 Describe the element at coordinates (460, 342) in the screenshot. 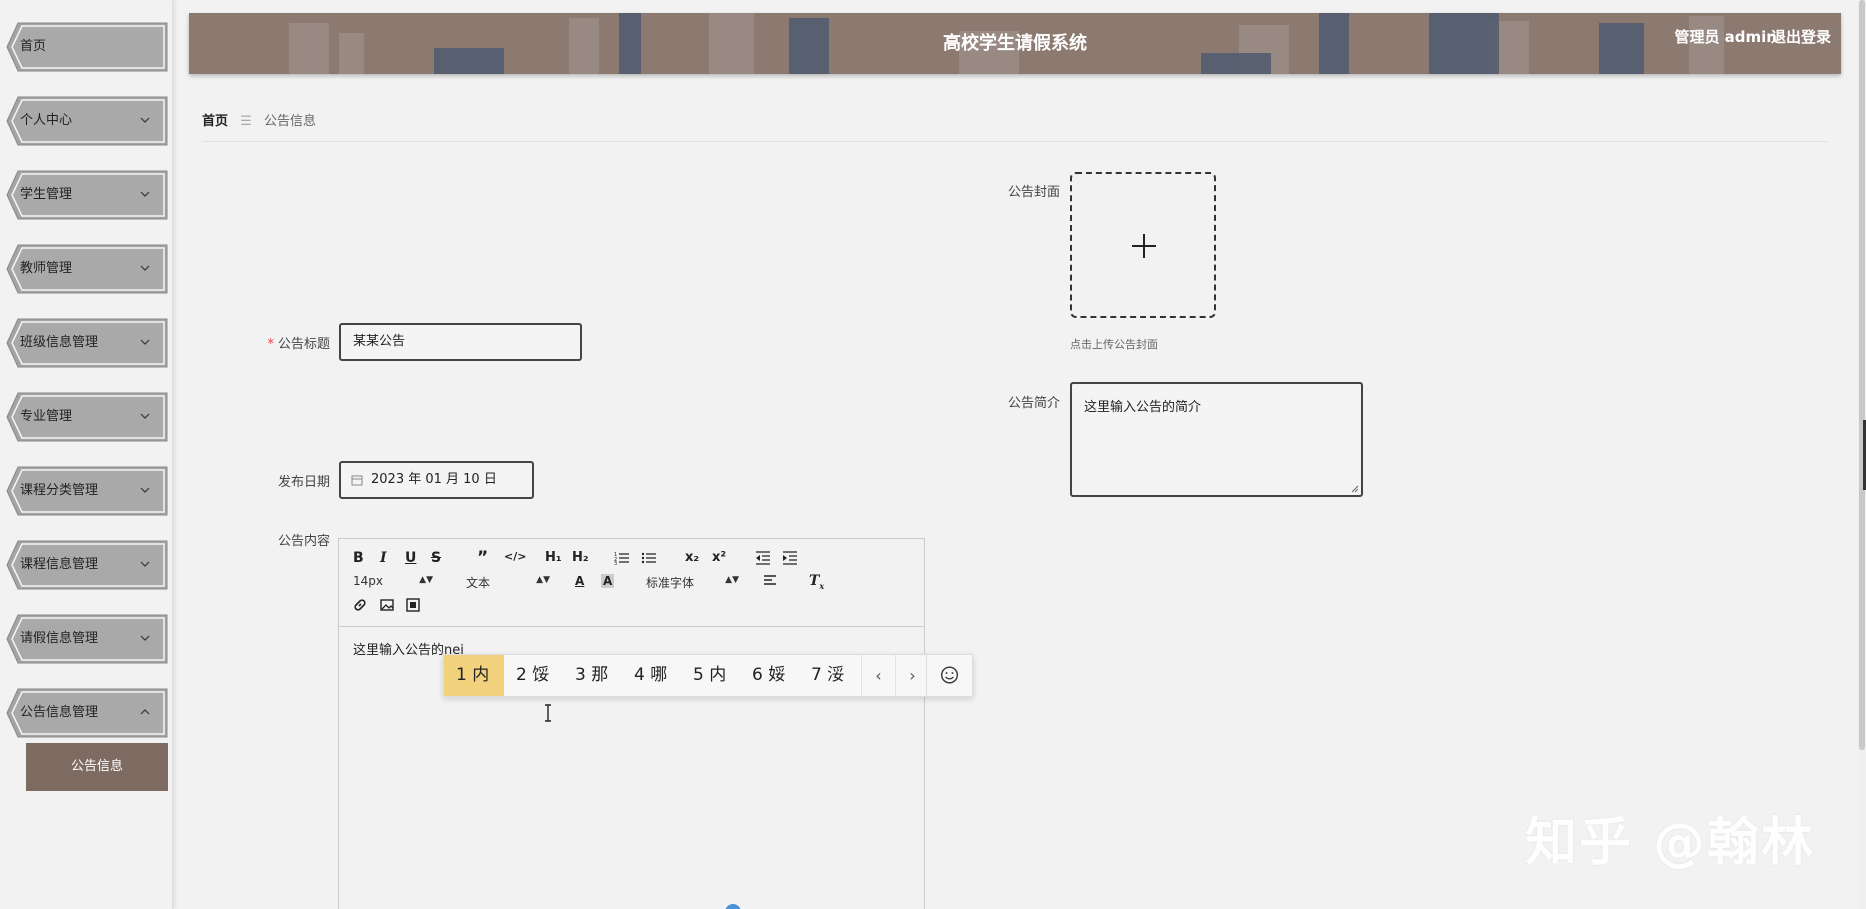

I see `title-input: 某某公告` at that location.